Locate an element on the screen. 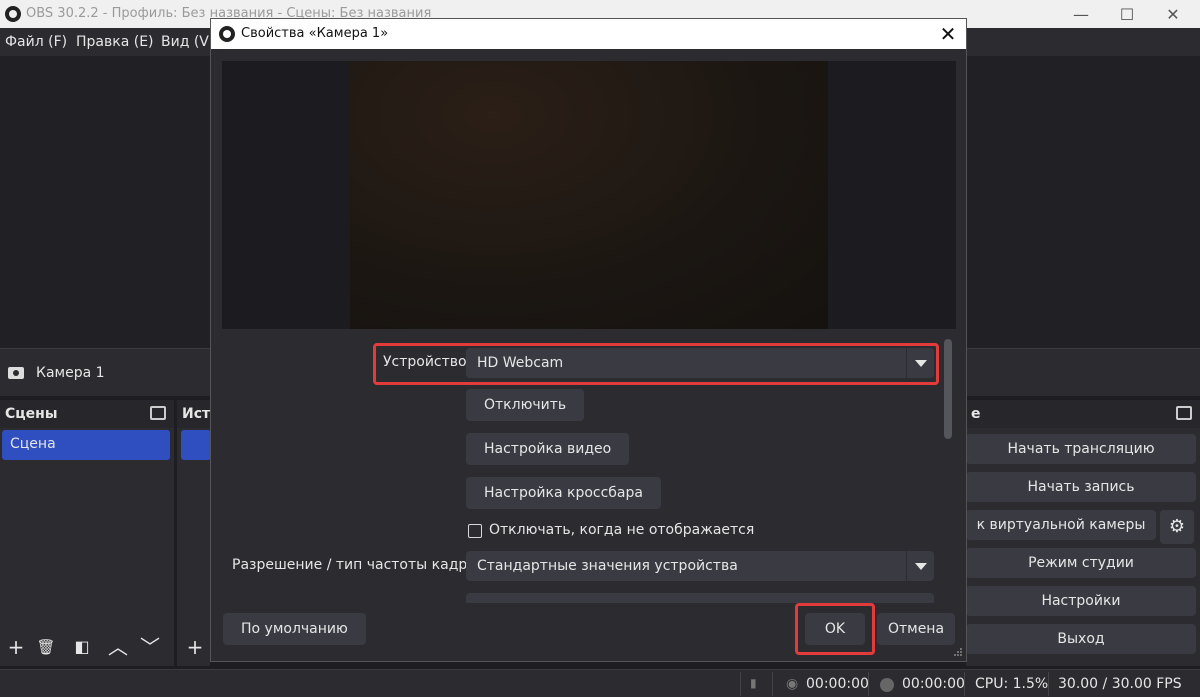 Image resolution: width=1200 pixels, height=697 pixels. menu-edit: Правка (E) is located at coordinates (115, 42).